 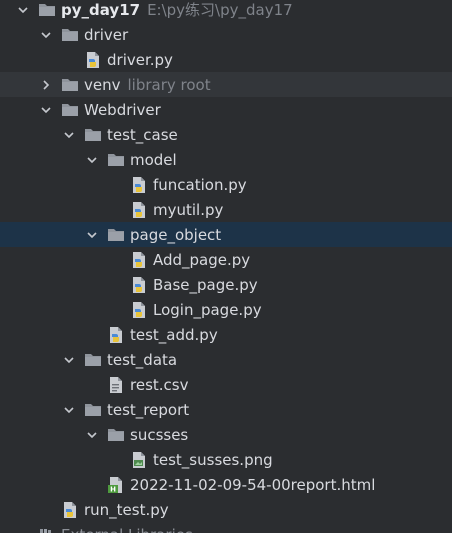 I want to click on tree-row: test_report, so click(x=226, y=409).